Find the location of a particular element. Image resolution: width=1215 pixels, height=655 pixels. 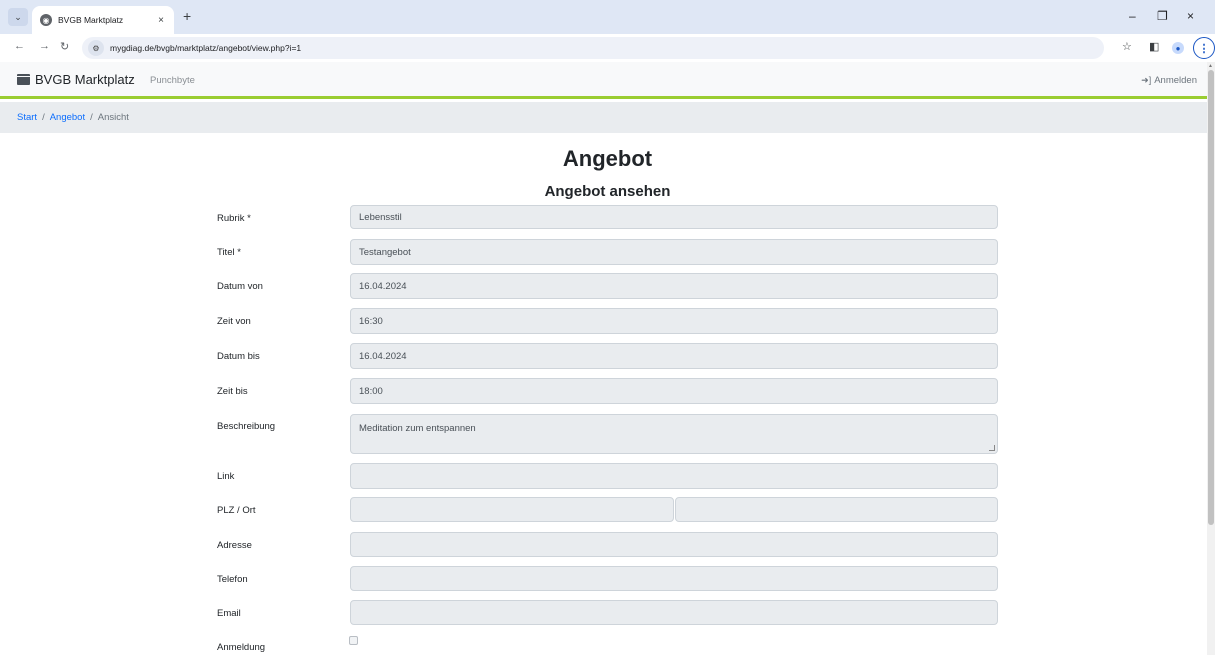

back-arrow-icon: ← is located at coordinates (19, 46).